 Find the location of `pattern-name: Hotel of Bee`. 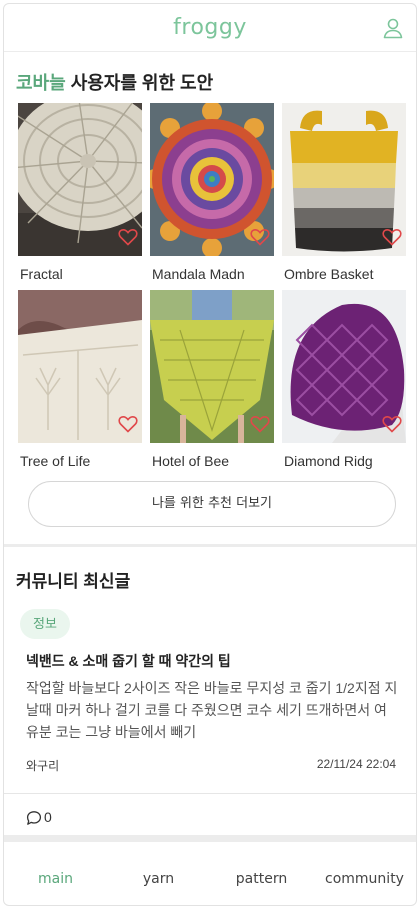

pattern-name: Hotel of Bee is located at coordinates (212, 461).